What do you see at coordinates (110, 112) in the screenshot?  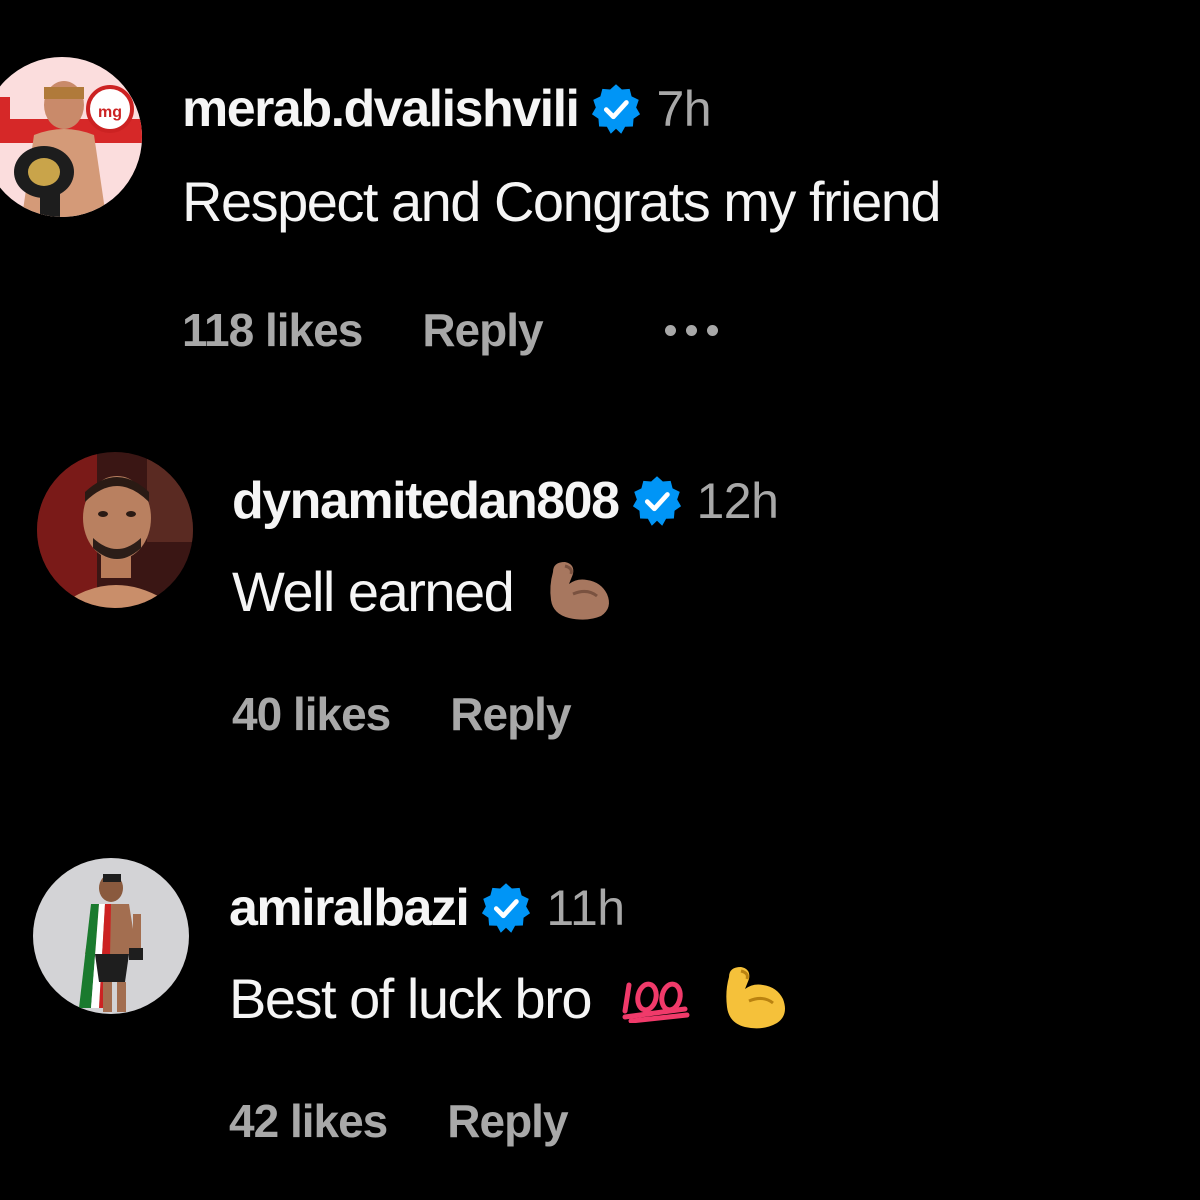 I see `svg-text: mg` at bounding box center [110, 112].